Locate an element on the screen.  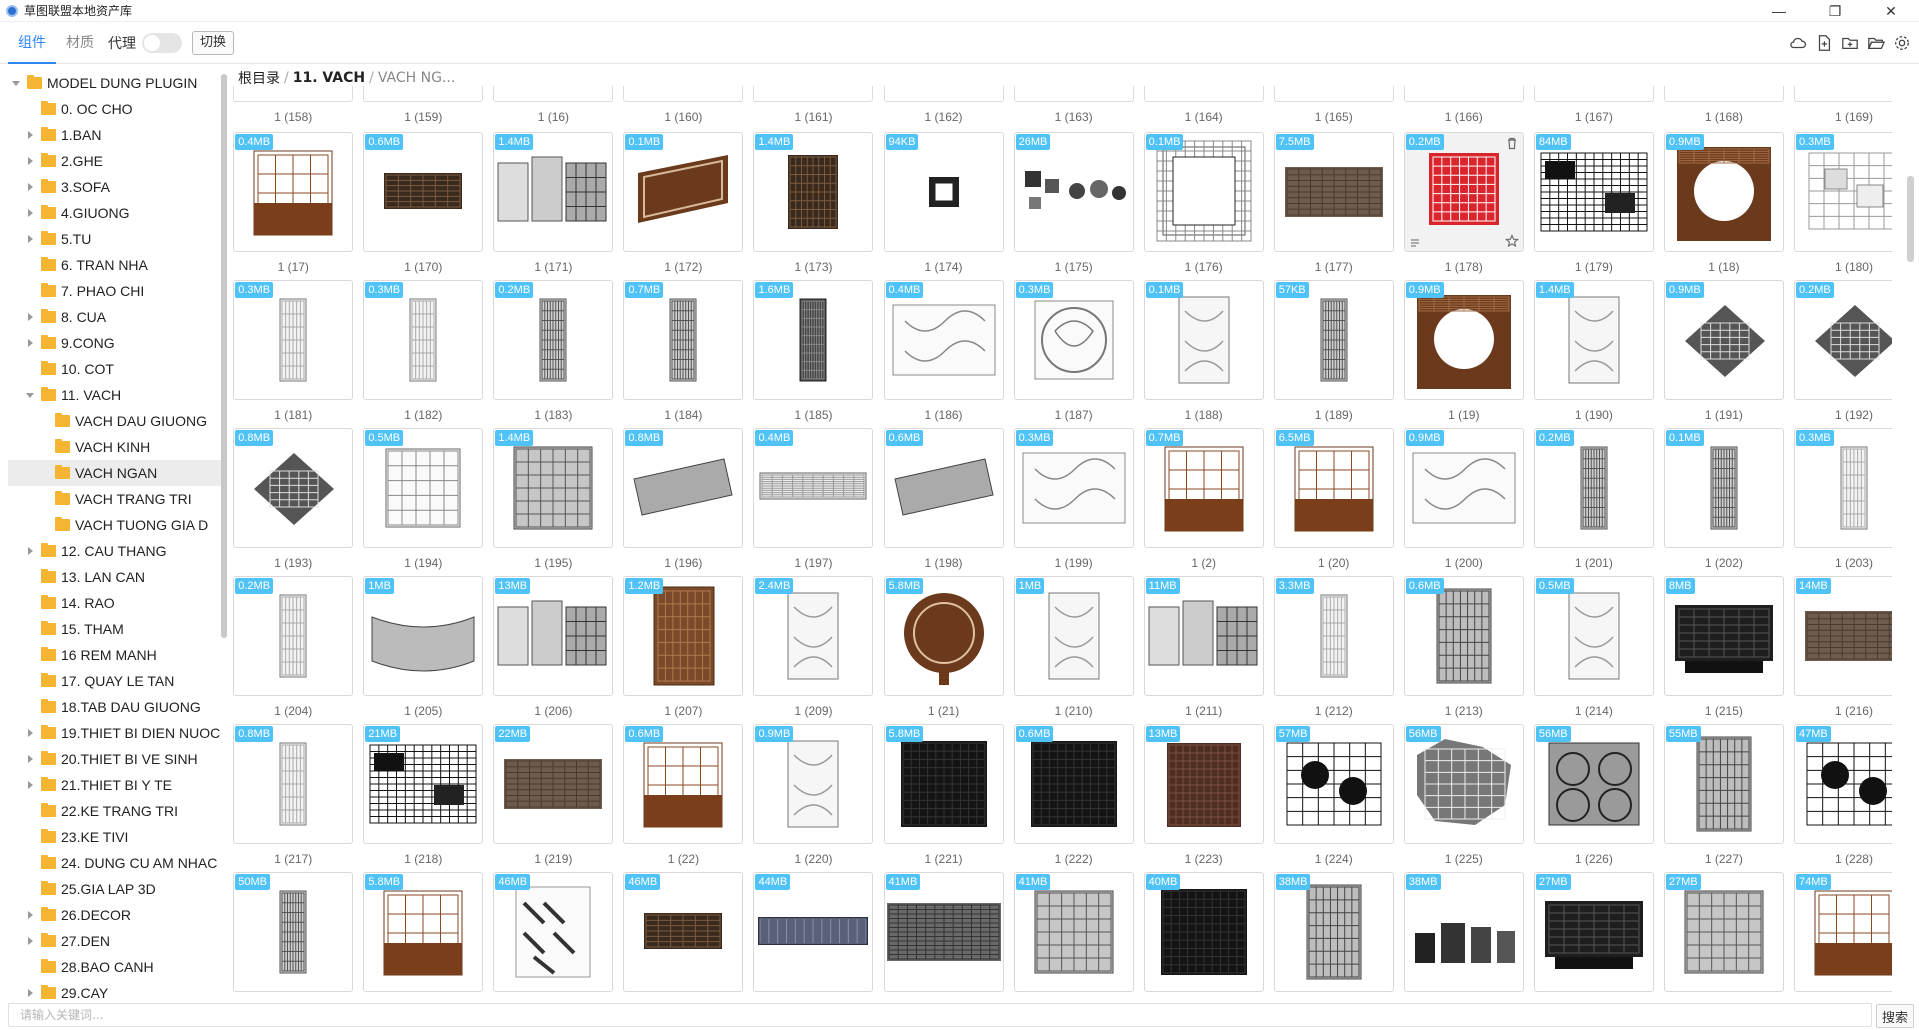
asset-item: 0.6MB 1 (222) is located at coordinates (1073, 798).